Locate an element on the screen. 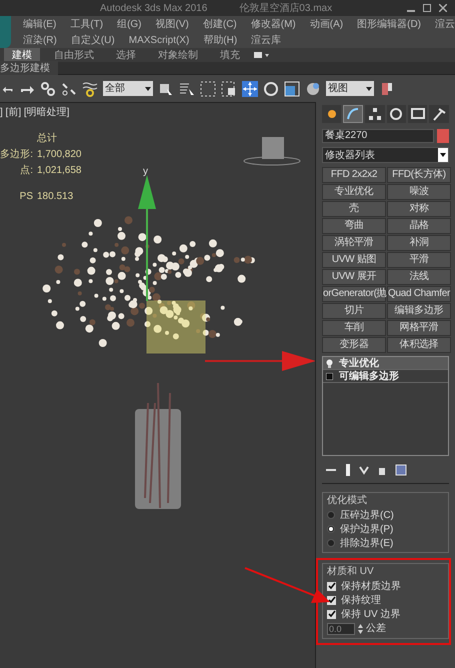 This screenshot has height=668, width=455. object-color-swatch is located at coordinates (443, 136).